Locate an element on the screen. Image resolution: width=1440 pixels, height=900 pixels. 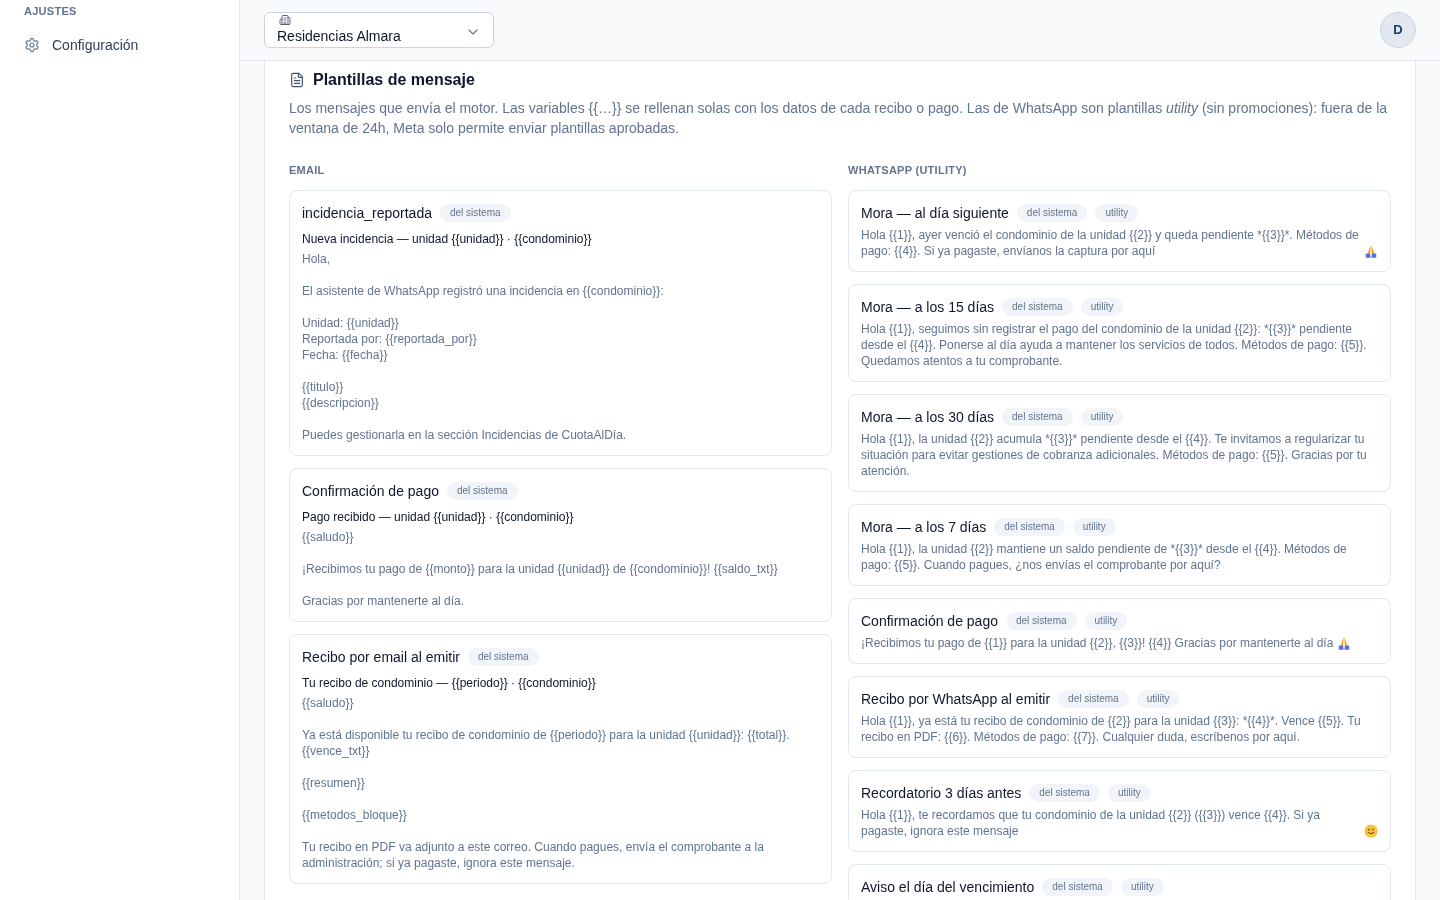
template-card: Mora — al día siguiente del sistema utility Hola {{1}}, ayer venció el condominio de la unidad {{2}} y queda pendiente *{{3}}*. Métodos de pago: {{4}}. Si ya pagaste, envíanos la captura por aquí is located at coordinates (1119, 231).